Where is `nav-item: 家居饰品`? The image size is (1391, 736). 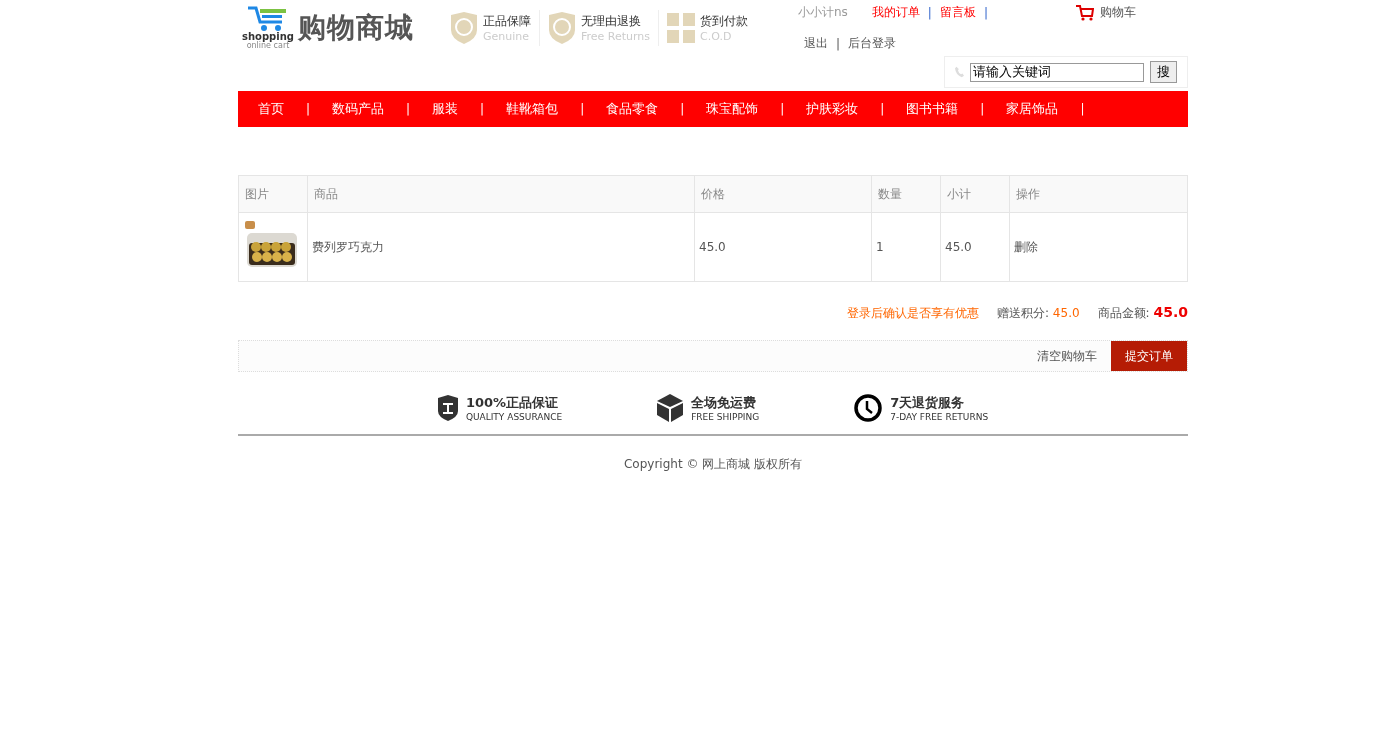 nav-item: 家居饰品 is located at coordinates (1032, 109).